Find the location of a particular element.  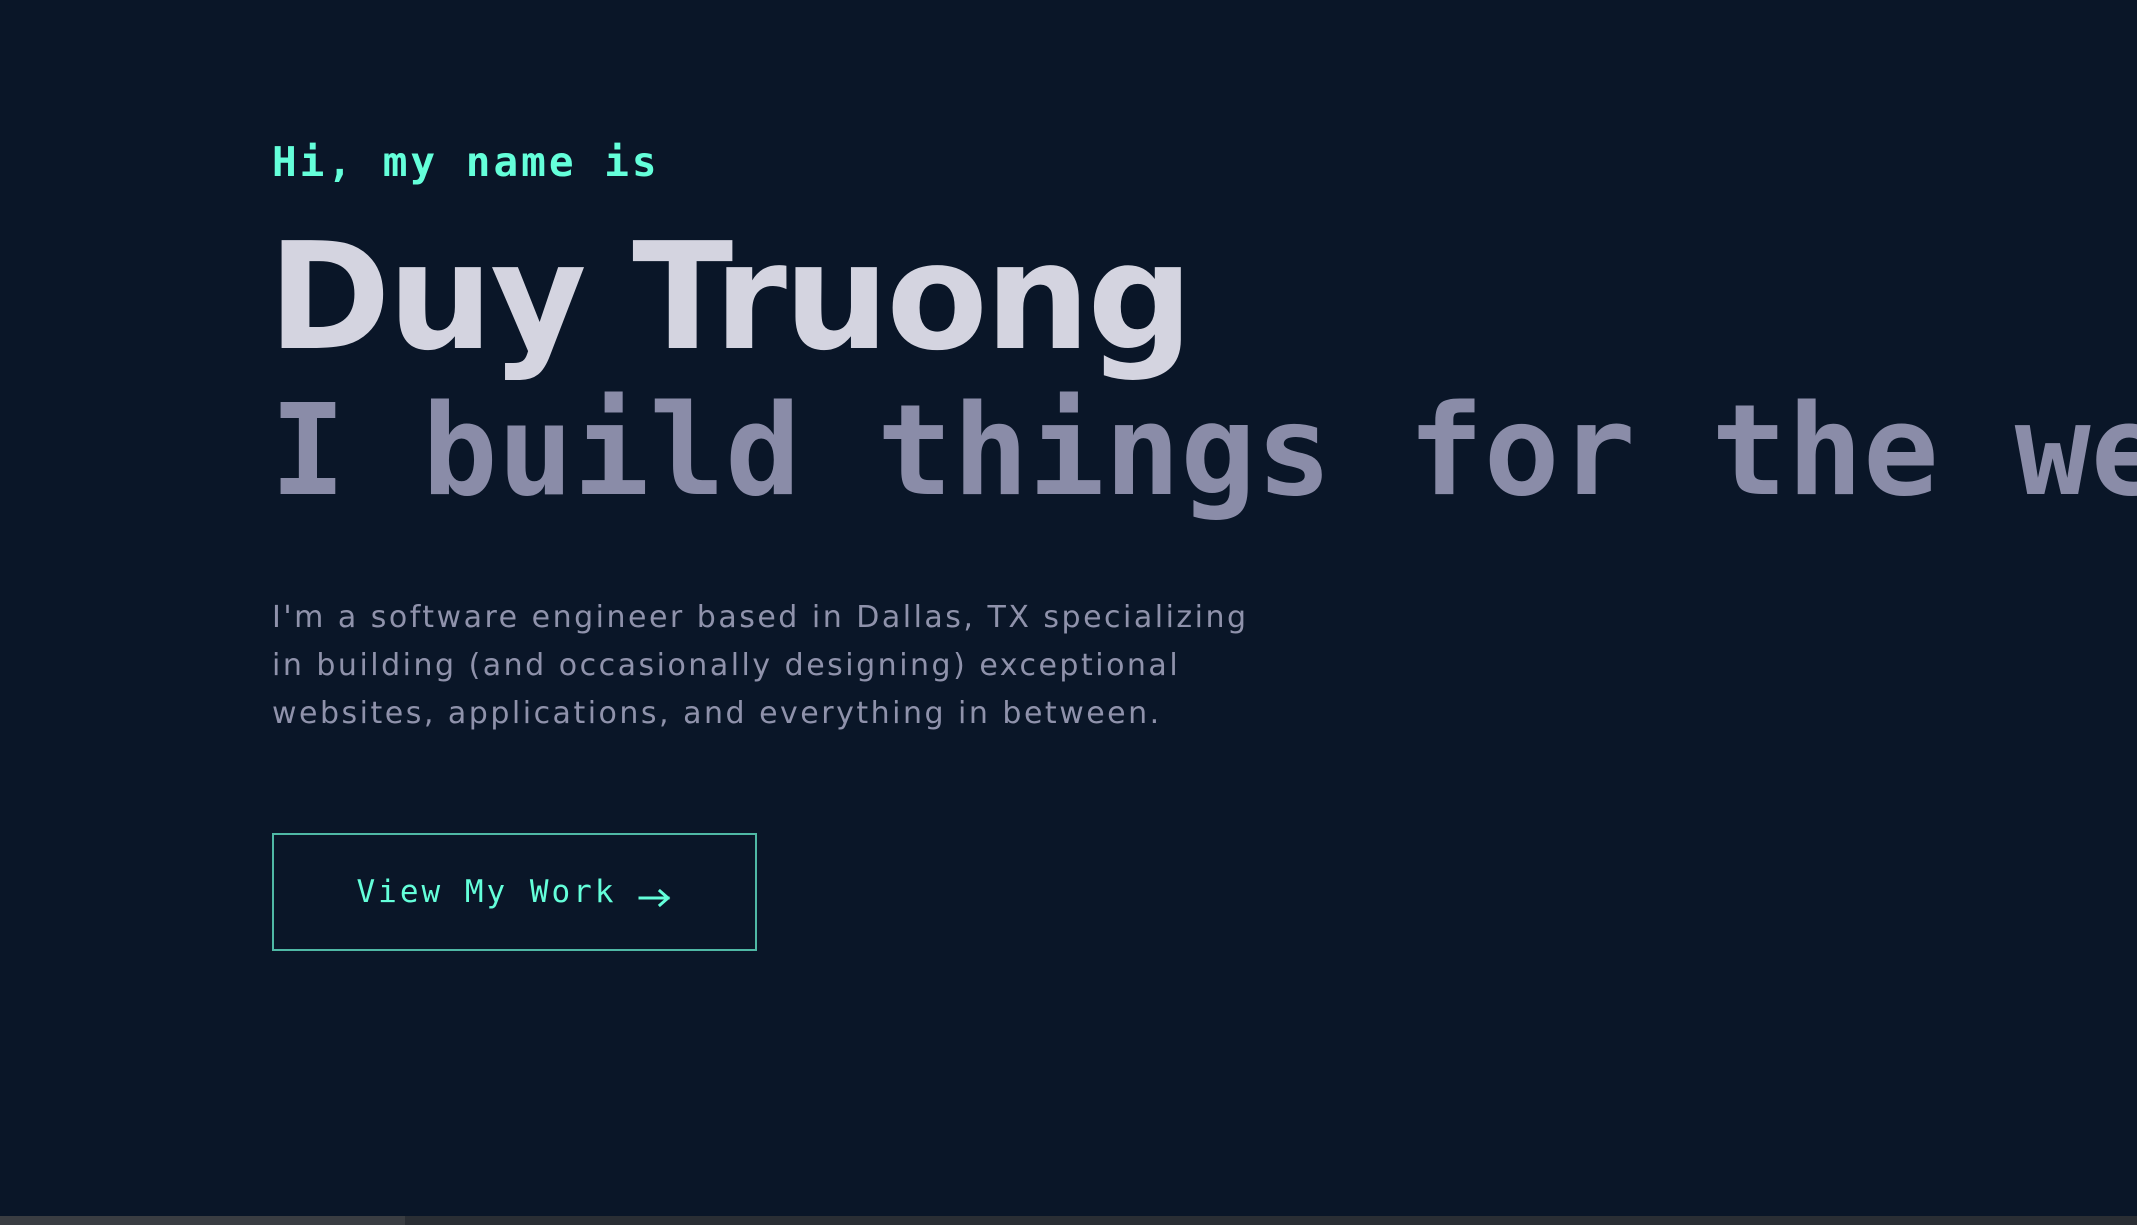

arrow-right-icon is located at coordinates (655, 894).